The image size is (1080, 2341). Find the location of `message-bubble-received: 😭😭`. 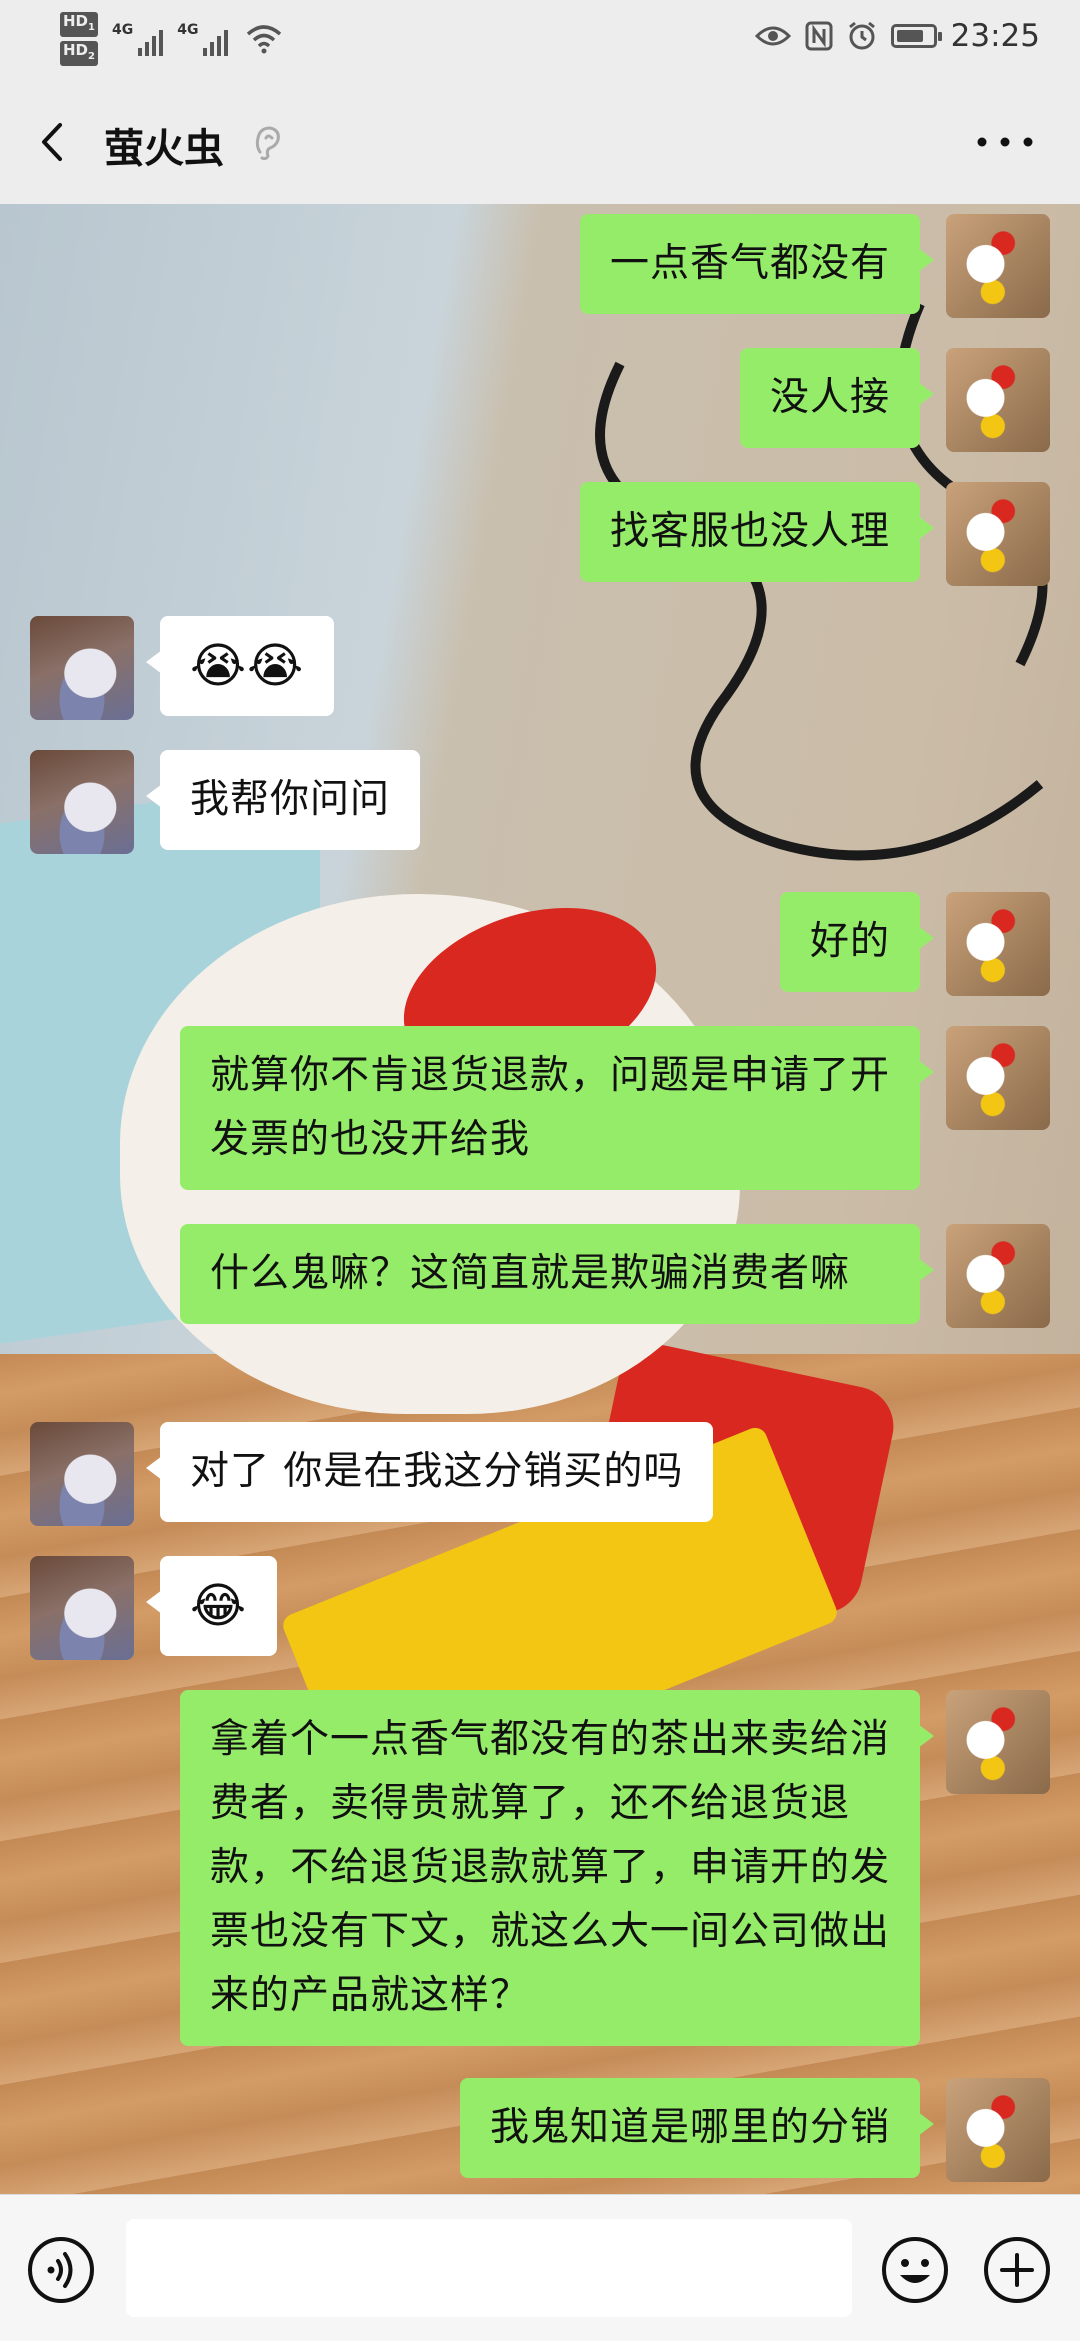

message-bubble-received: 😭😭 is located at coordinates (240, 666).